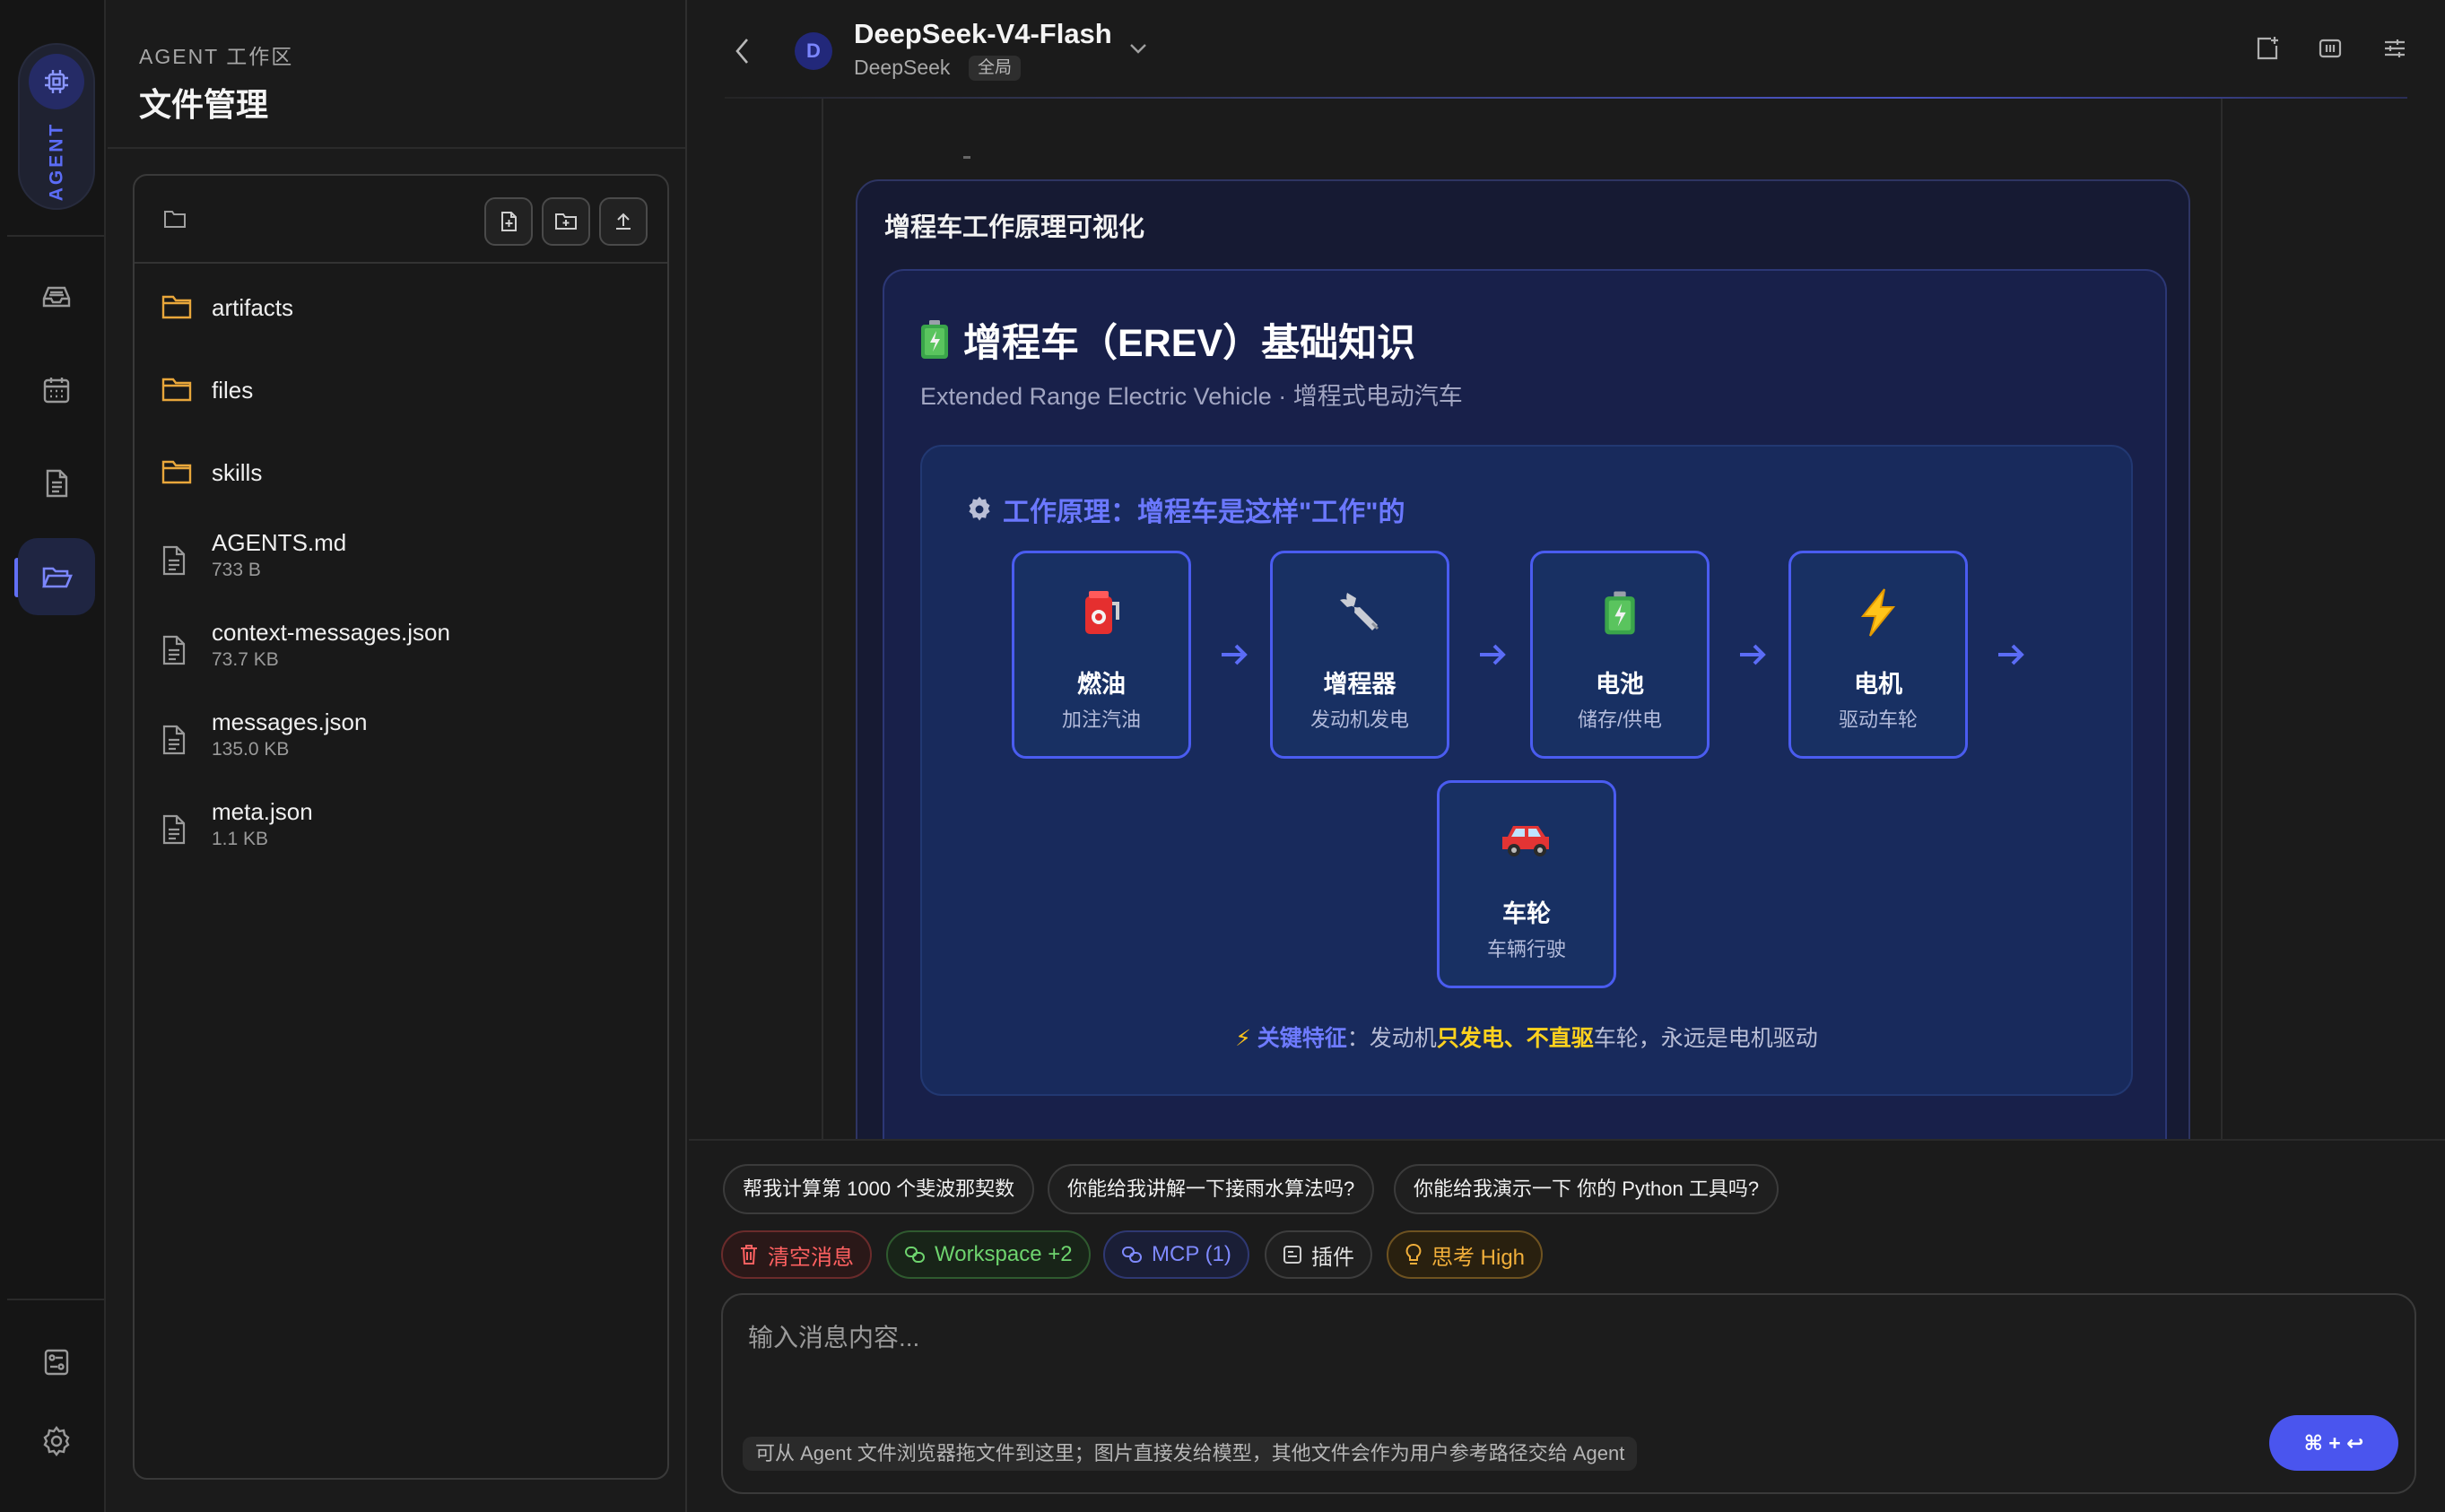  I want to click on key-highlight-2: 不直驱, so click(1560, 1038).